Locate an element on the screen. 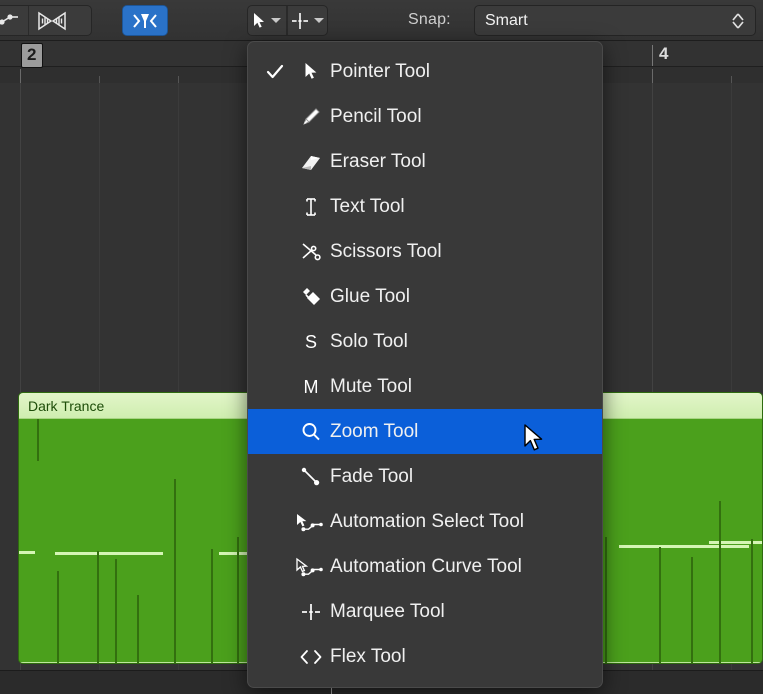 The width and height of the screenshot is (763, 694). flex-button is located at coordinates (52, 20).